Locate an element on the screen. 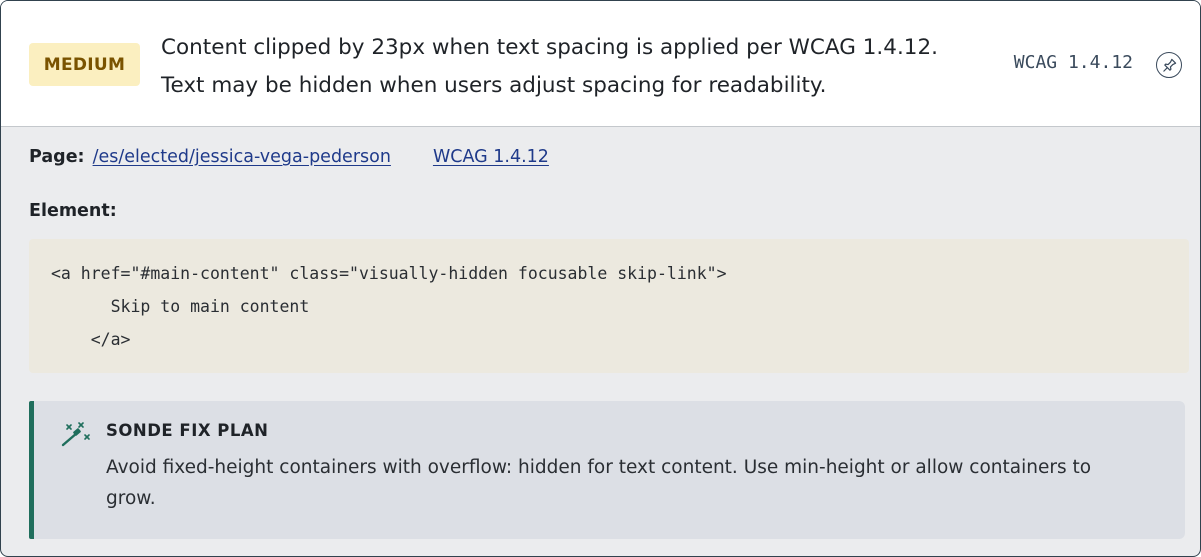  pin-icon is located at coordinates (1169, 65).